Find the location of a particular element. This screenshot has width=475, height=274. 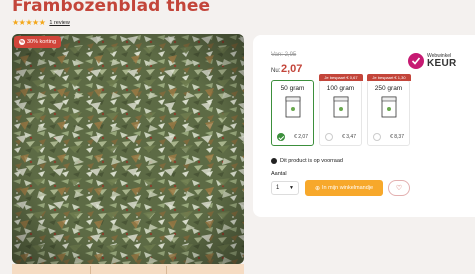

star-rating-icon: ★★★★★ is located at coordinates (29, 22).